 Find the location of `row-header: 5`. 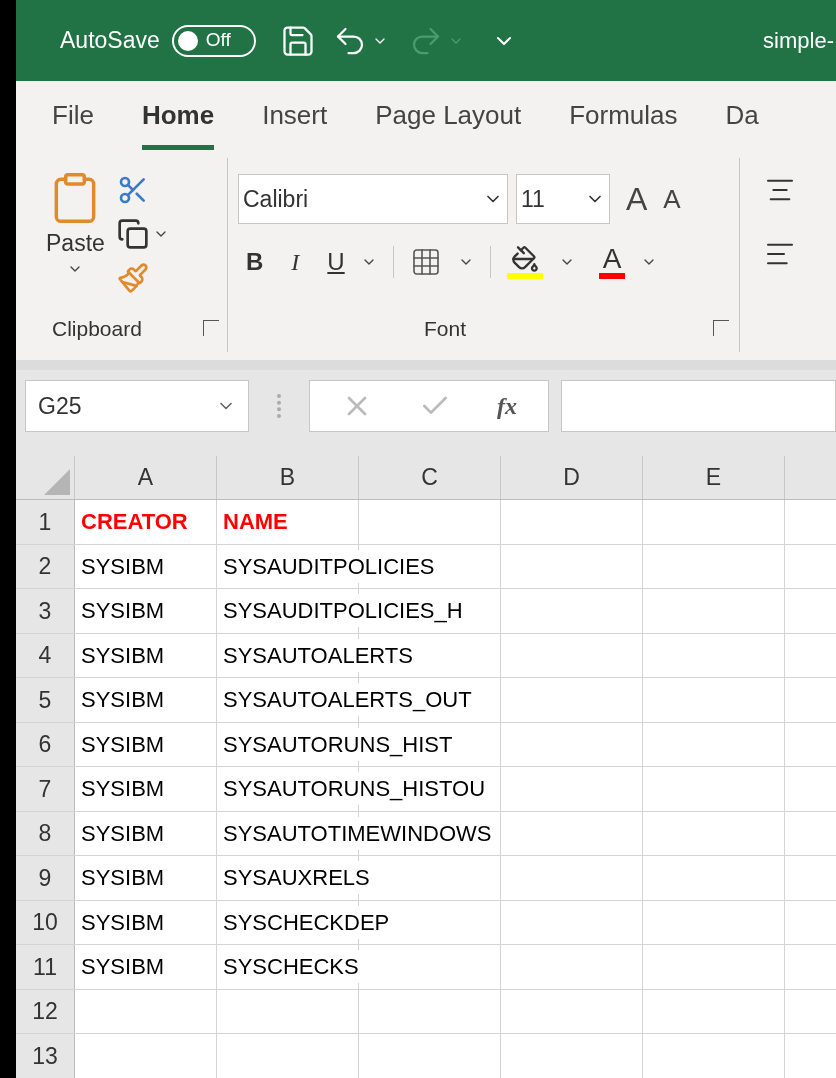

row-header: 5 is located at coordinates (45, 700).